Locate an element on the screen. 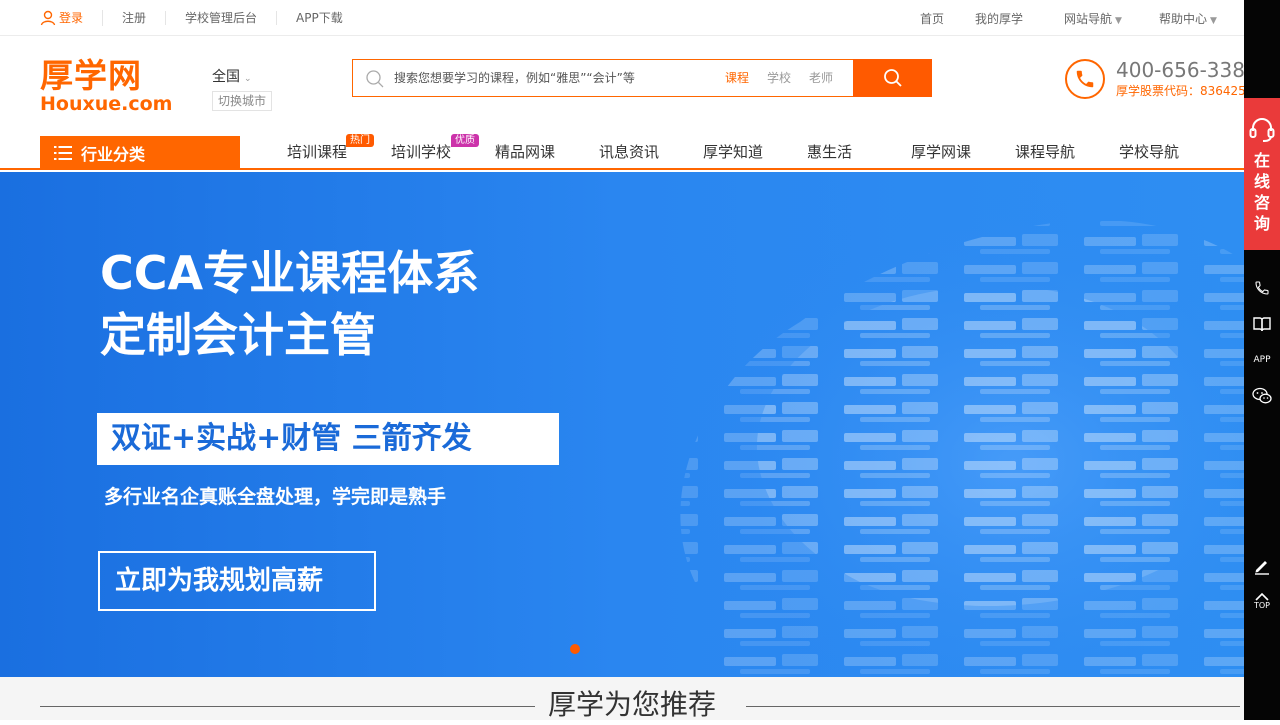 The width and height of the screenshot is (1280, 725). city-switch-button: 切换城市 is located at coordinates (242, 101).